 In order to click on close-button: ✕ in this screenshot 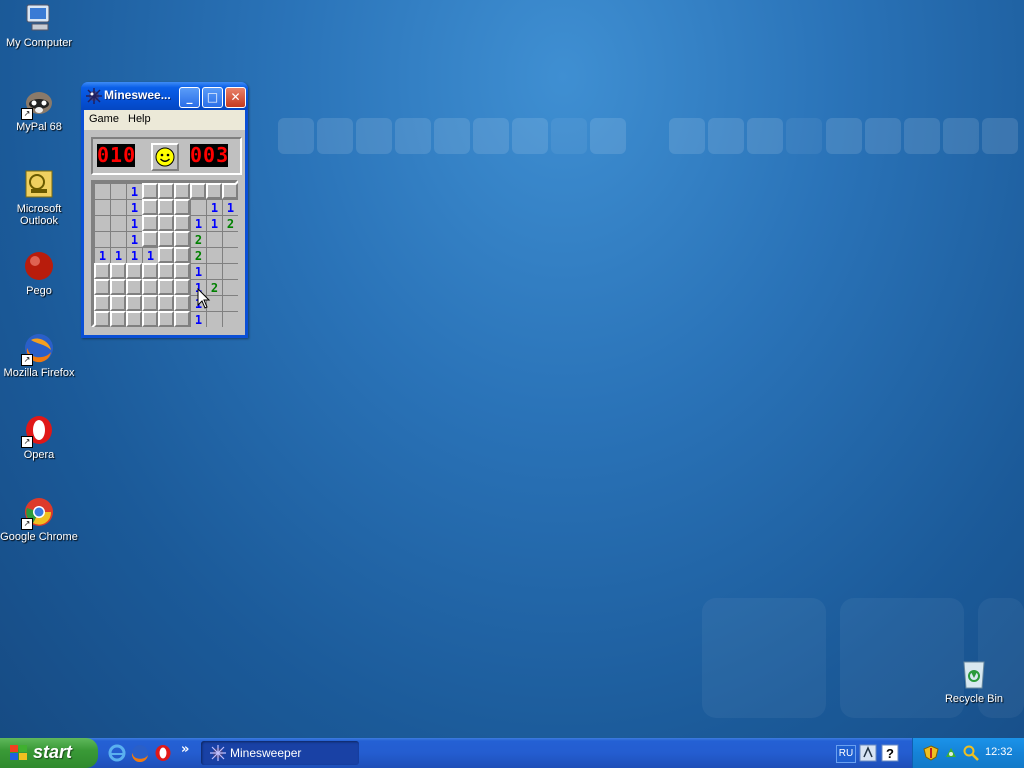, I will do `click(235, 97)`.